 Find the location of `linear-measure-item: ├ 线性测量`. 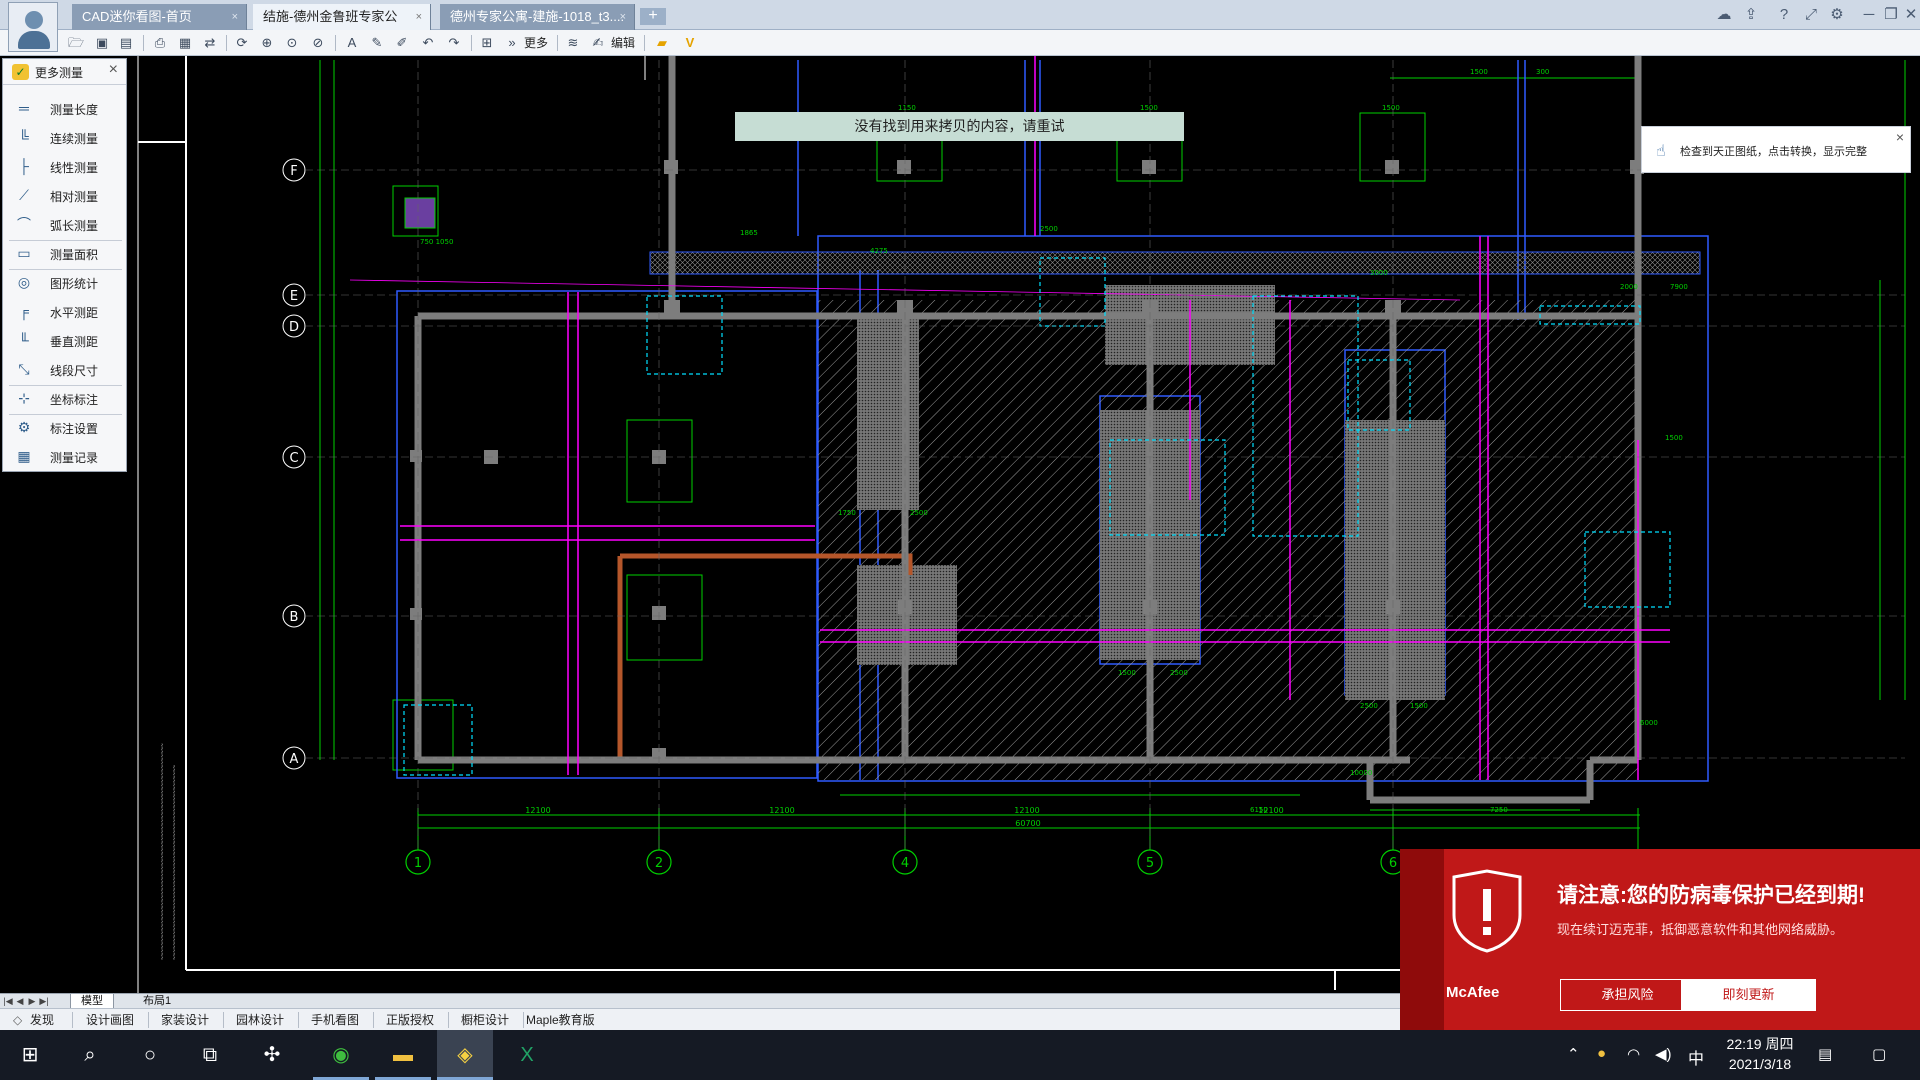

linear-measure-item: ├ 线性测量 is located at coordinates (65, 166).